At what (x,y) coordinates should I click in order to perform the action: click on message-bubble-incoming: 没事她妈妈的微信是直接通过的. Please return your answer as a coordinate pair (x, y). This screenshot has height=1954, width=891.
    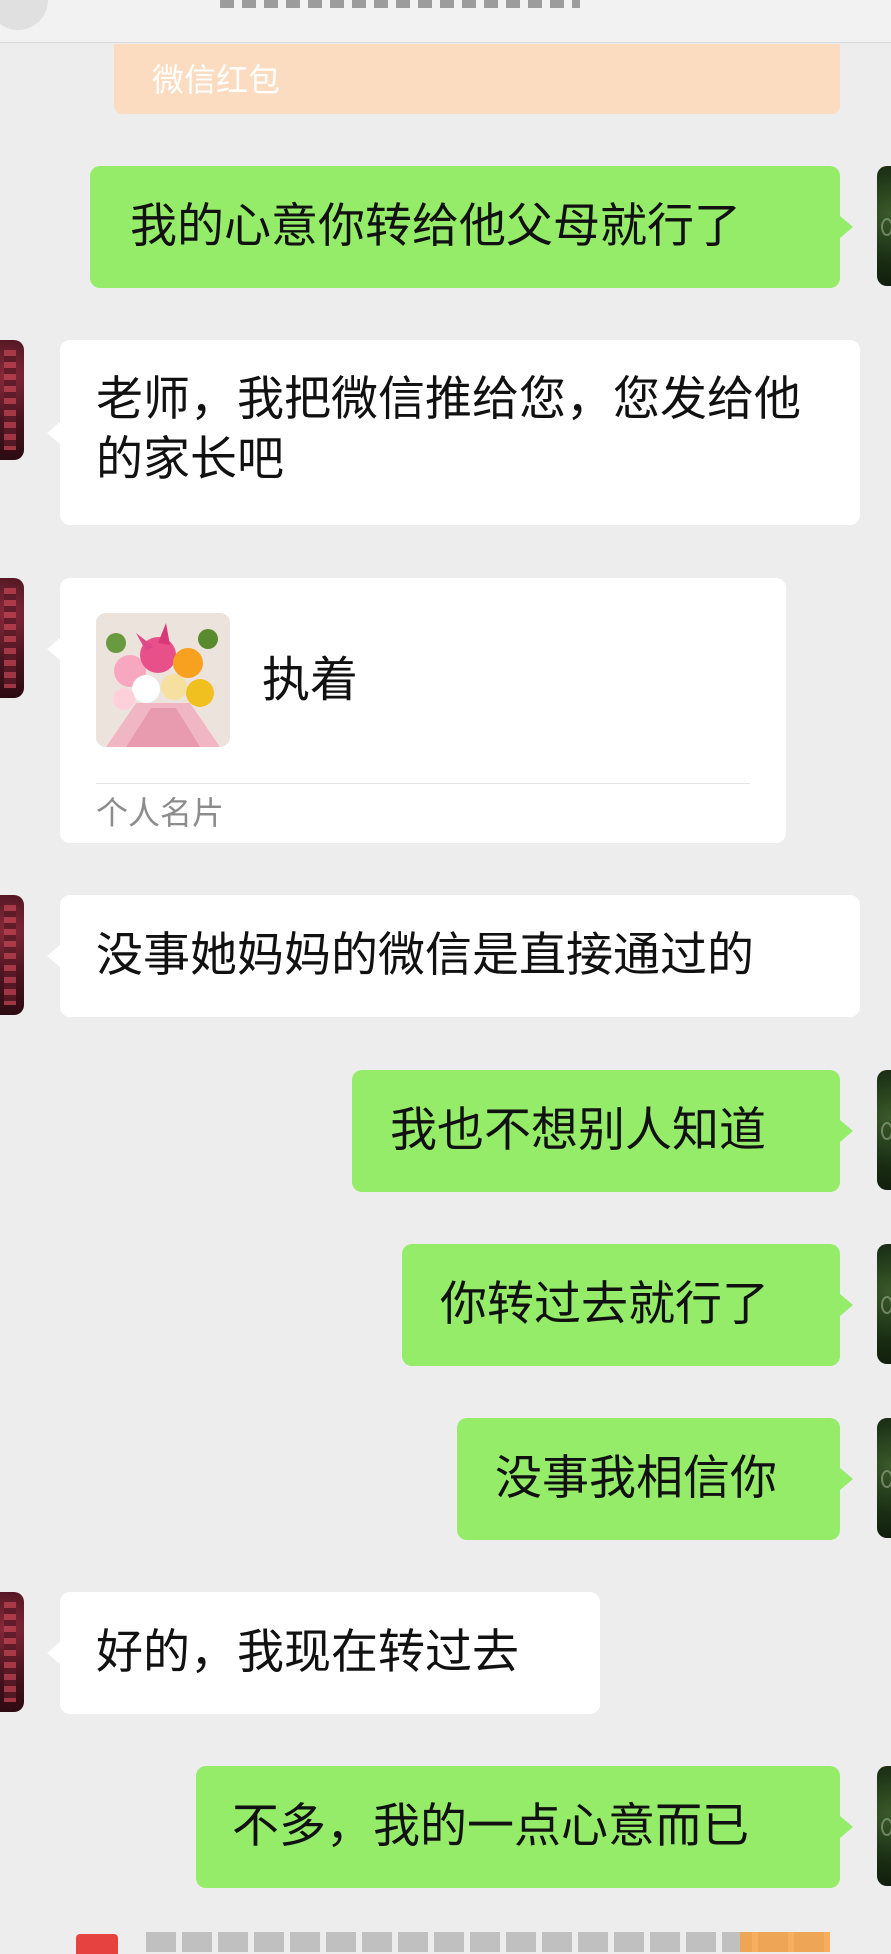
    Looking at the image, I should click on (453, 956).